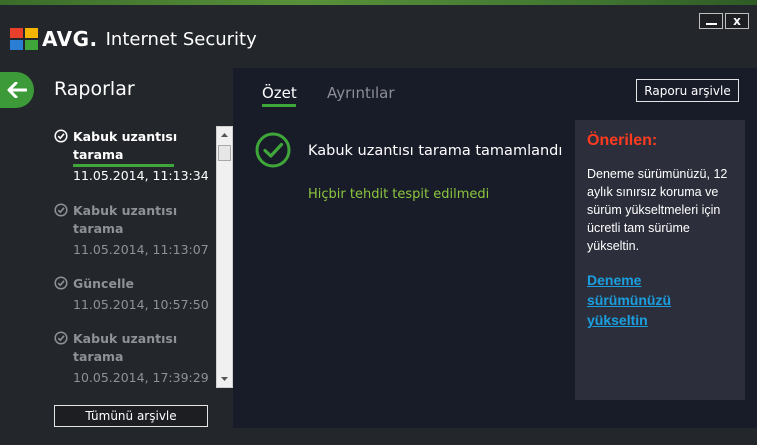 The height and width of the screenshot is (445, 757). Describe the element at coordinates (103, 283) in the screenshot. I see `report-title: Güncelle` at that location.